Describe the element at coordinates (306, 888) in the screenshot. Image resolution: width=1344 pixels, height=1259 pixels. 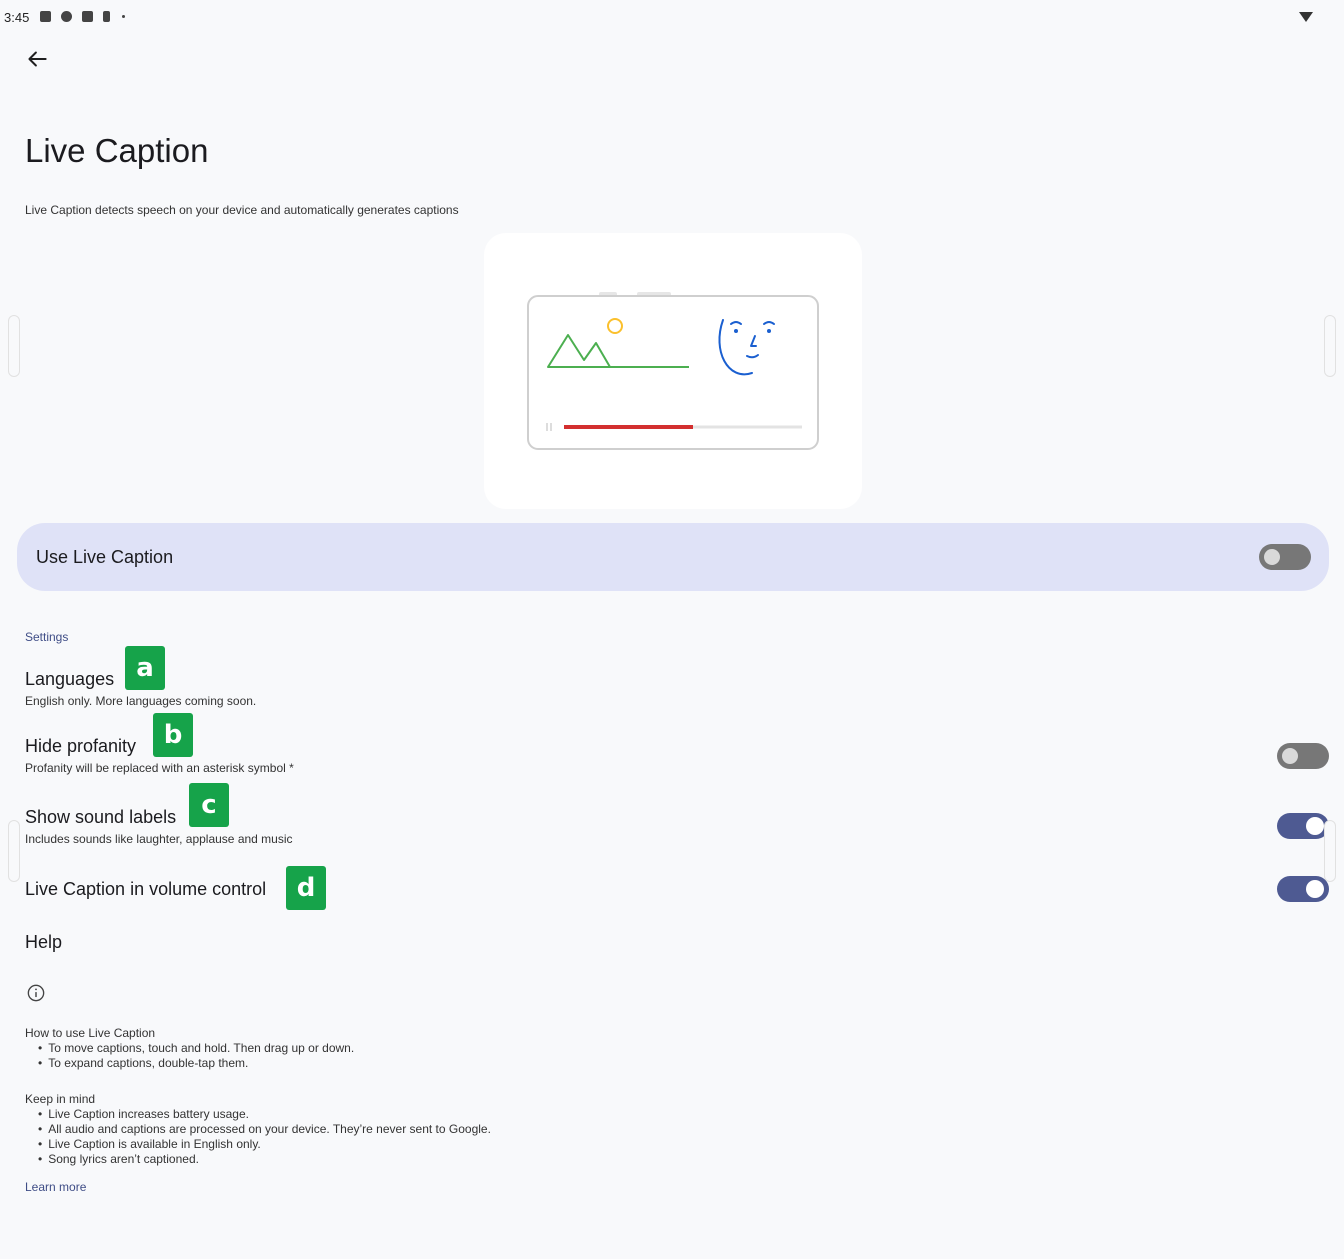
I see `annotation-badge-d: d` at that location.